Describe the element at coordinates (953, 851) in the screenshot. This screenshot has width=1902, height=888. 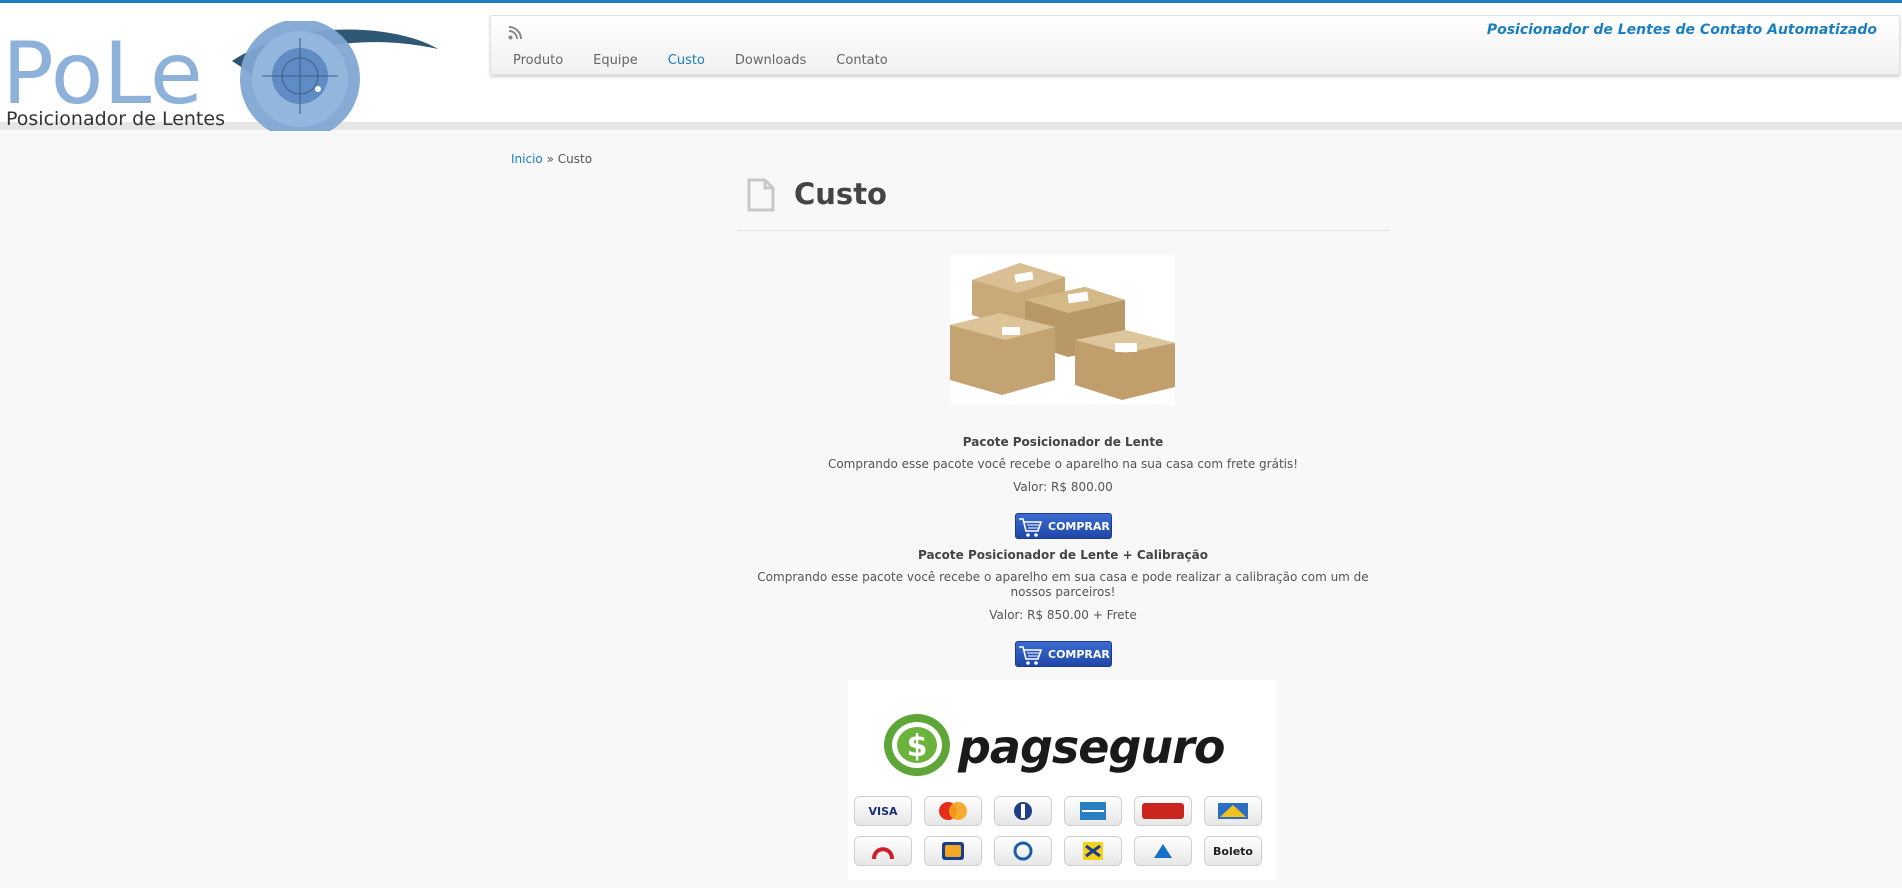
I see `itau-icon` at that location.